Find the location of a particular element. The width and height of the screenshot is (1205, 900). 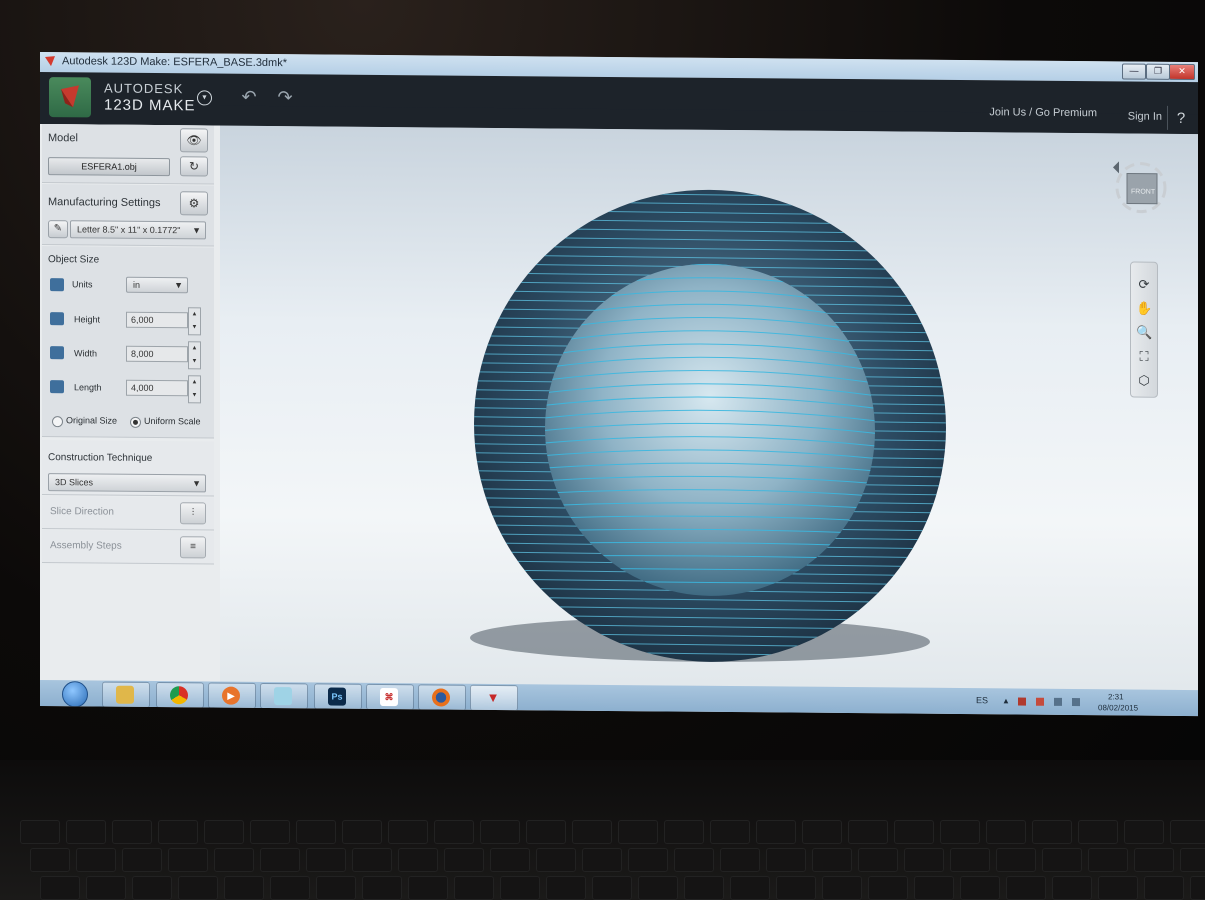

language-indicator: ES is located at coordinates (982, 700).